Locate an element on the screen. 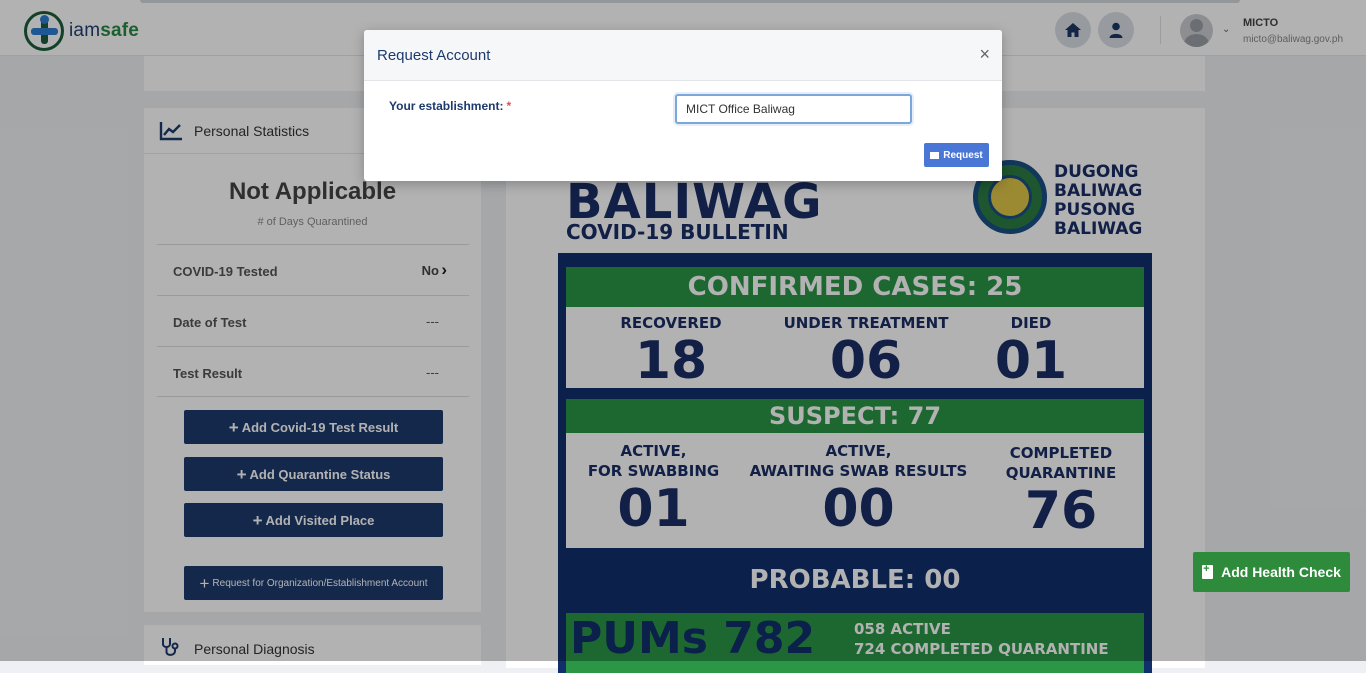 The width and height of the screenshot is (1366, 673). establishment-label: Your establishment: * is located at coordinates (450, 106).